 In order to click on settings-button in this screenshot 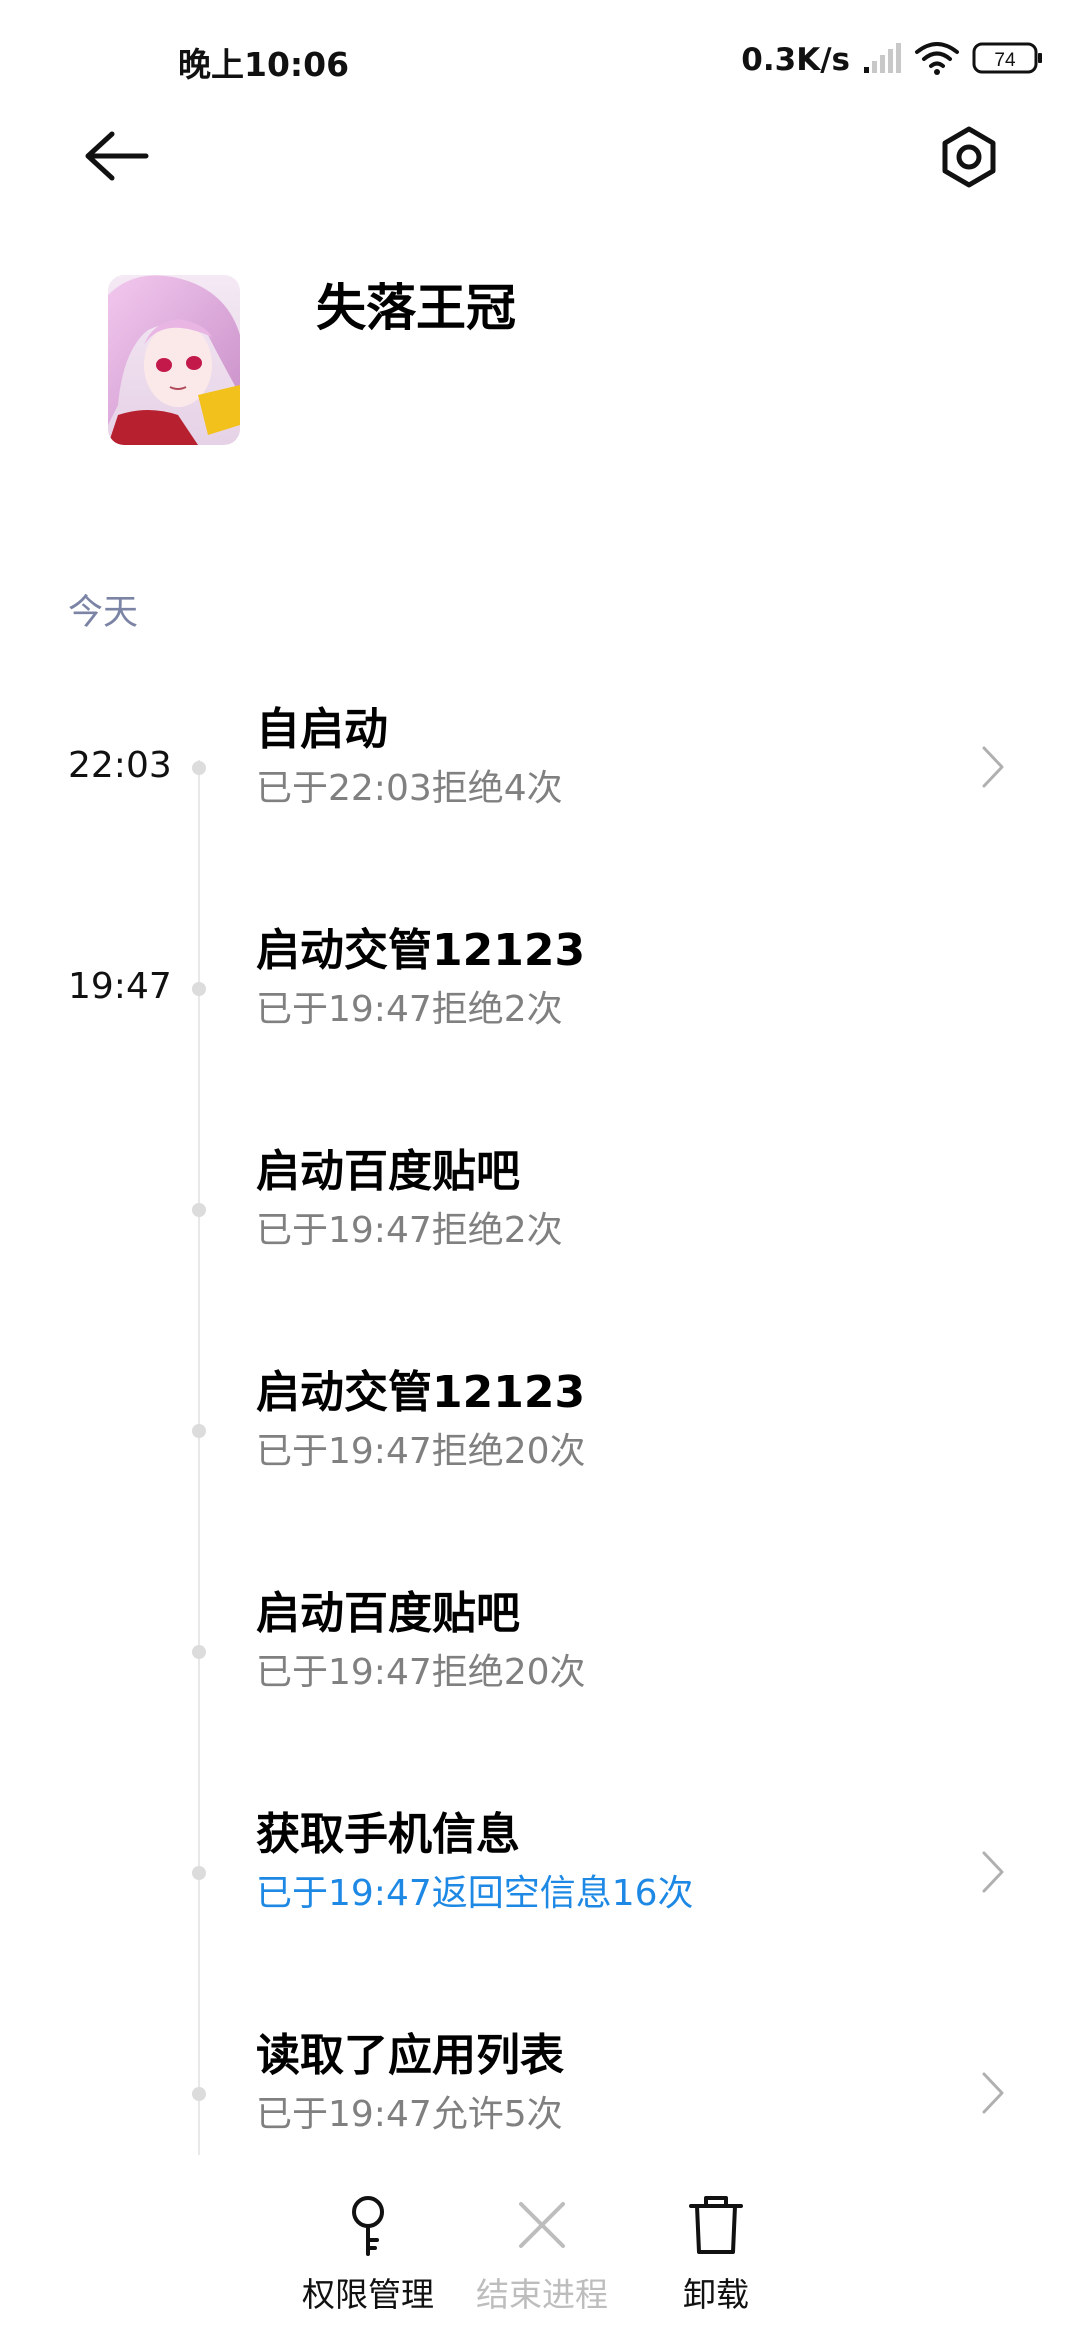, I will do `click(969, 157)`.